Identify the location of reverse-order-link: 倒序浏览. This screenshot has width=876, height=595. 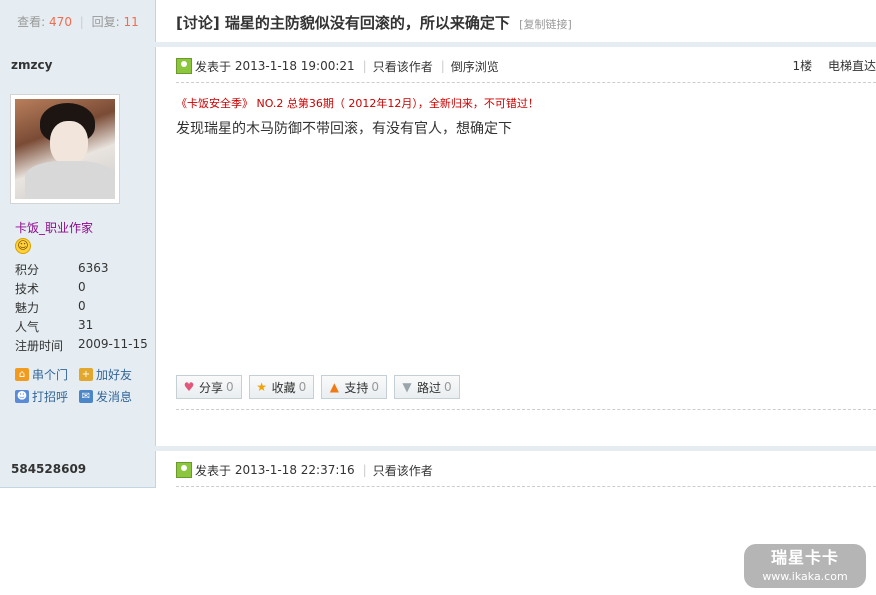
(475, 66).